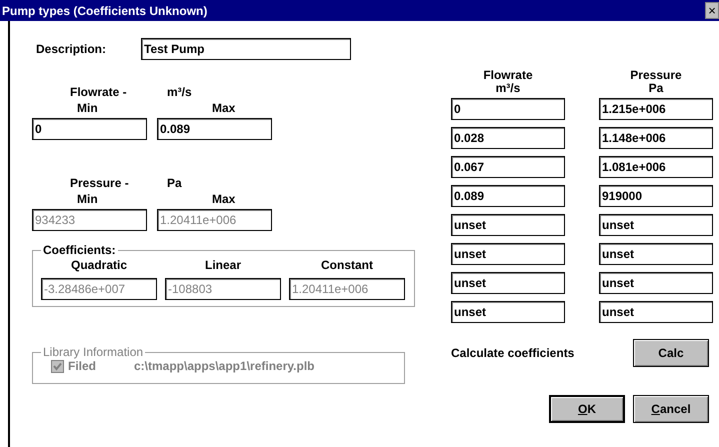  I want to click on description-label: Description:, so click(71, 49).